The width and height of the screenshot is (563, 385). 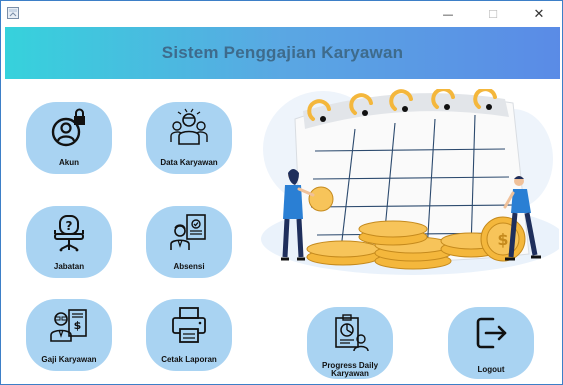 I want to click on cetak-laporan-label: Cetak Laporan, so click(x=189, y=359).